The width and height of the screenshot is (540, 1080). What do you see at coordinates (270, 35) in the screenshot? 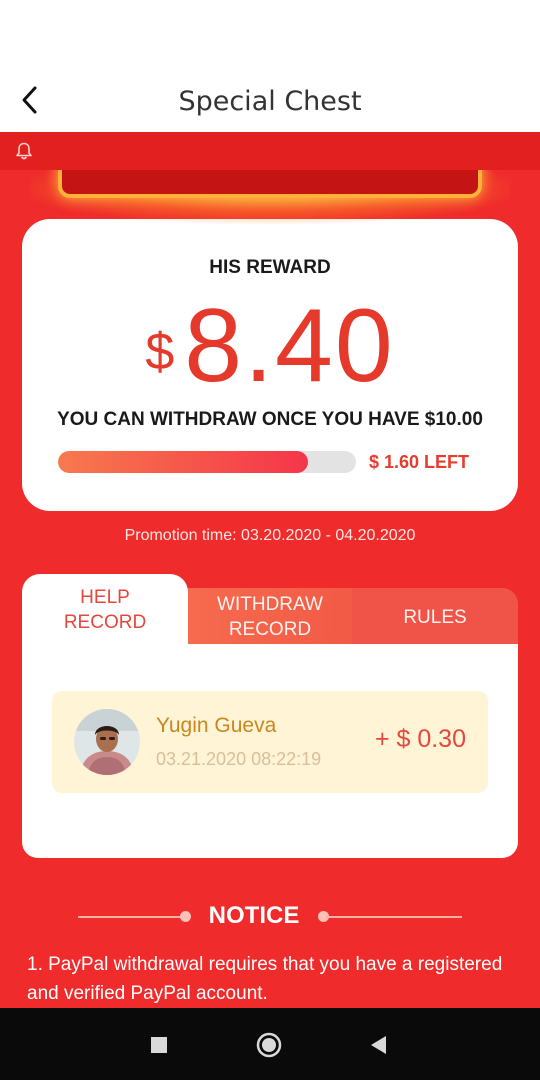
I see `status-bar` at bounding box center [270, 35].